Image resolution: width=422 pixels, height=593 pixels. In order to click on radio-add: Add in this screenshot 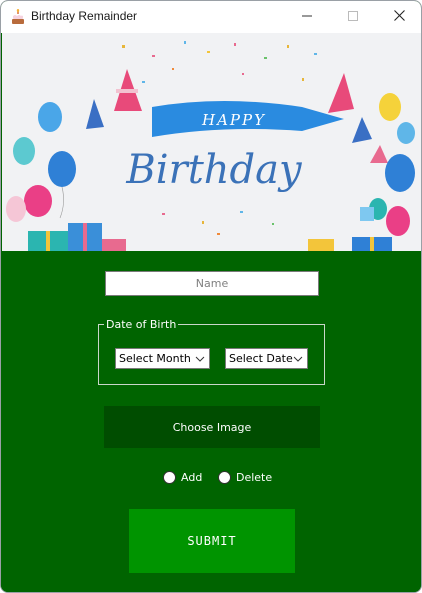, I will do `click(182, 477)`.